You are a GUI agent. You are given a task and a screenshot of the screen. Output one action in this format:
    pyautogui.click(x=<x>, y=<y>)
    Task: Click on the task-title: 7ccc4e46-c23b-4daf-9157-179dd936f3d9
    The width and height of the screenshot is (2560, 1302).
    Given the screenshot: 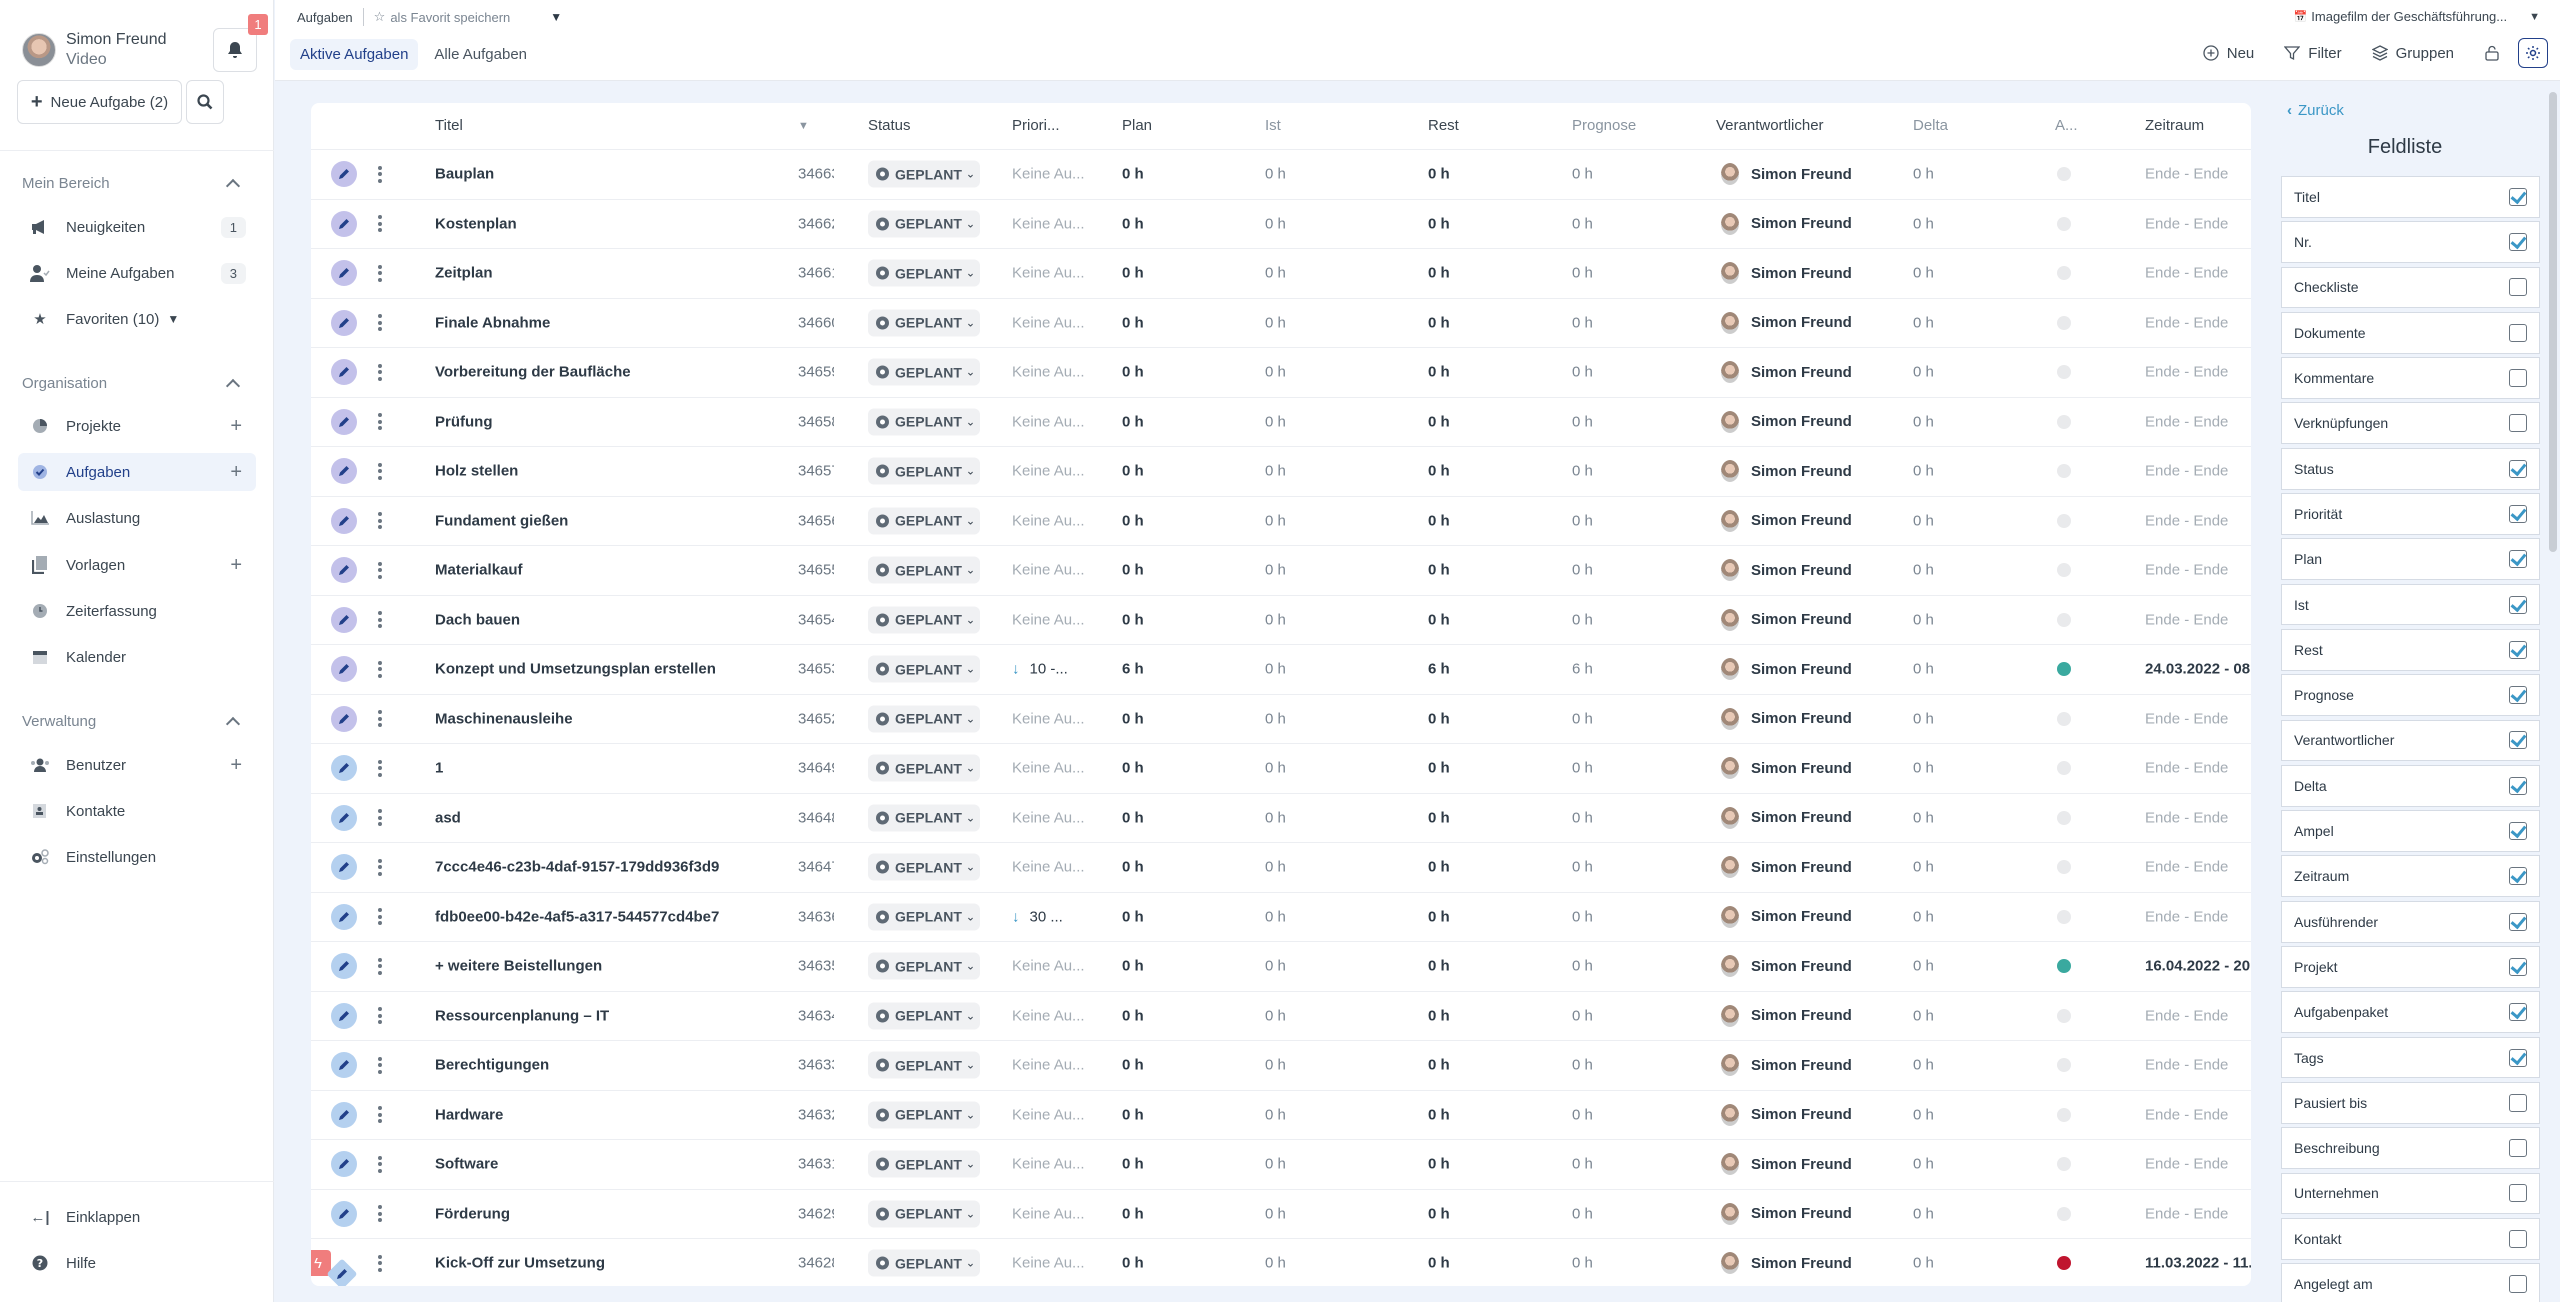 What is the action you would take?
    pyautogui.click(x=577, y=867)
    